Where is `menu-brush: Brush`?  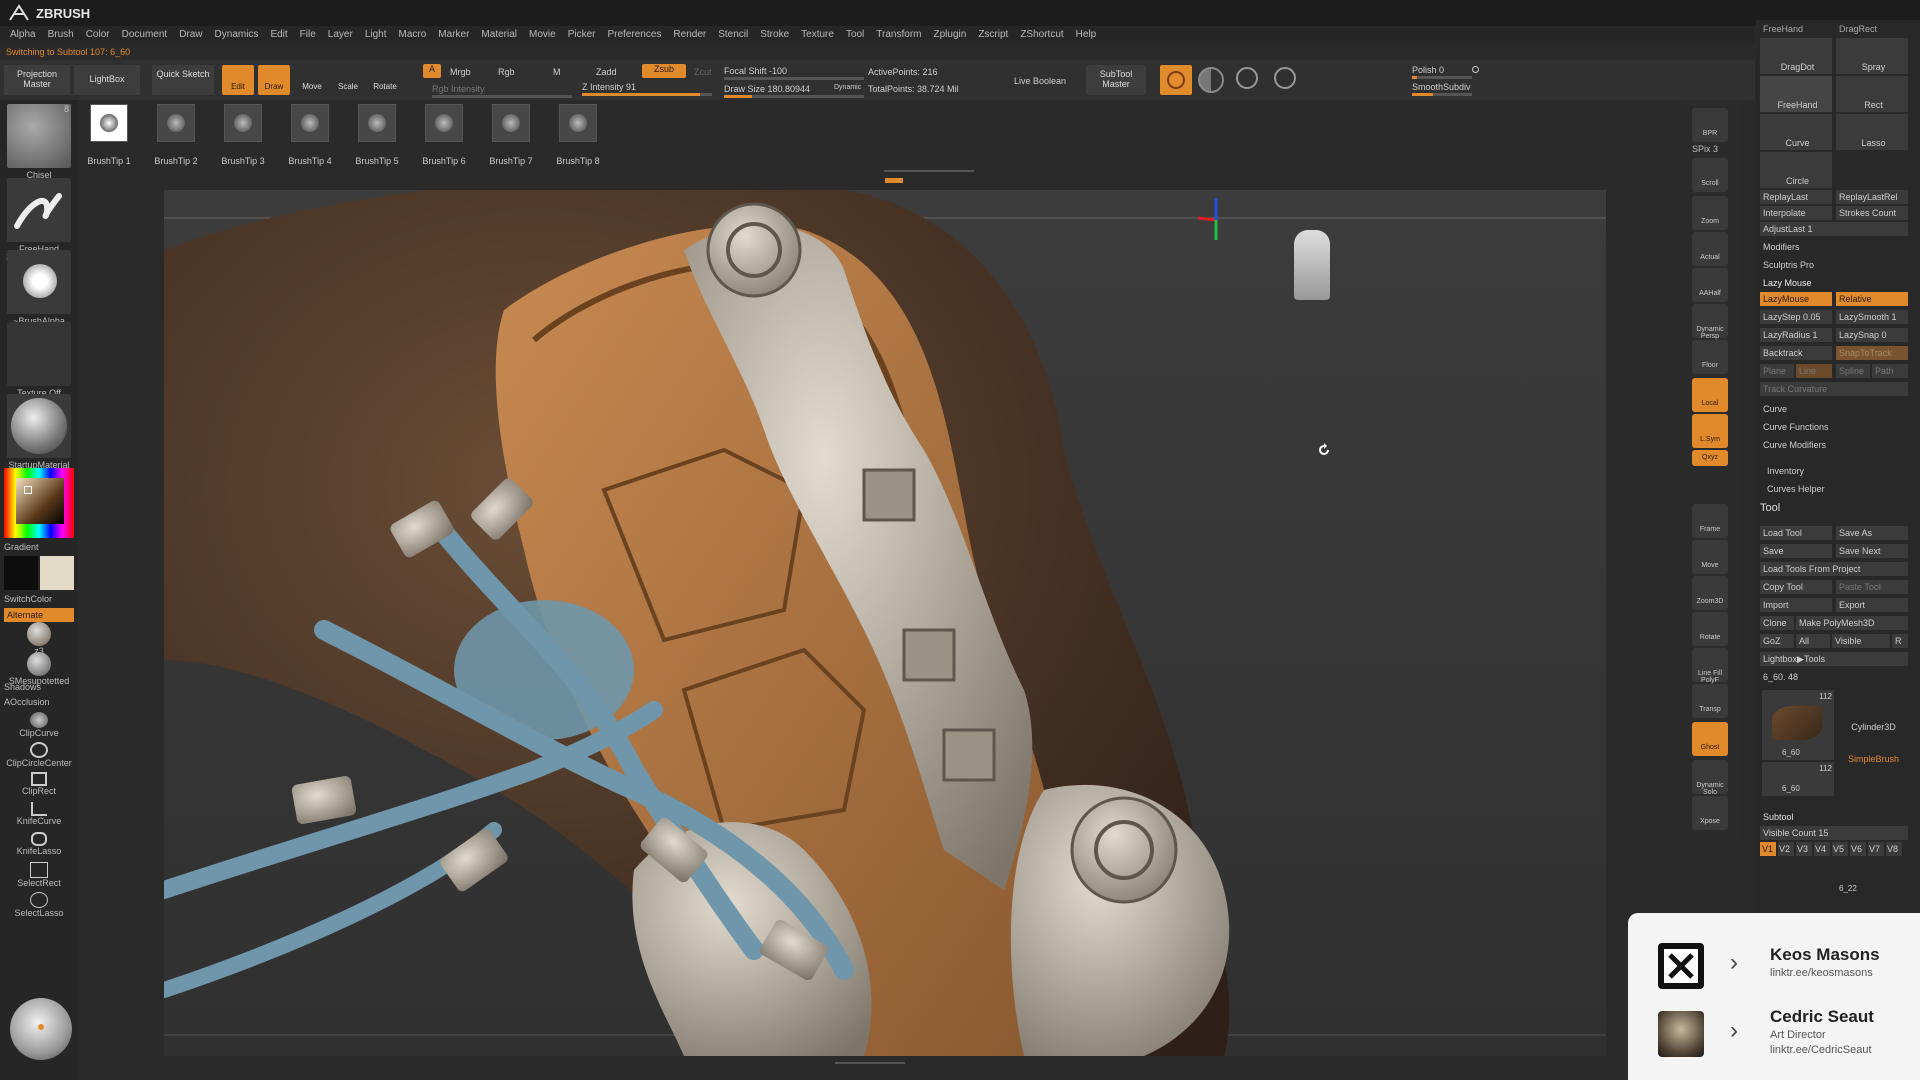
menu-brush: Brush is located at coordinates (61, 35).